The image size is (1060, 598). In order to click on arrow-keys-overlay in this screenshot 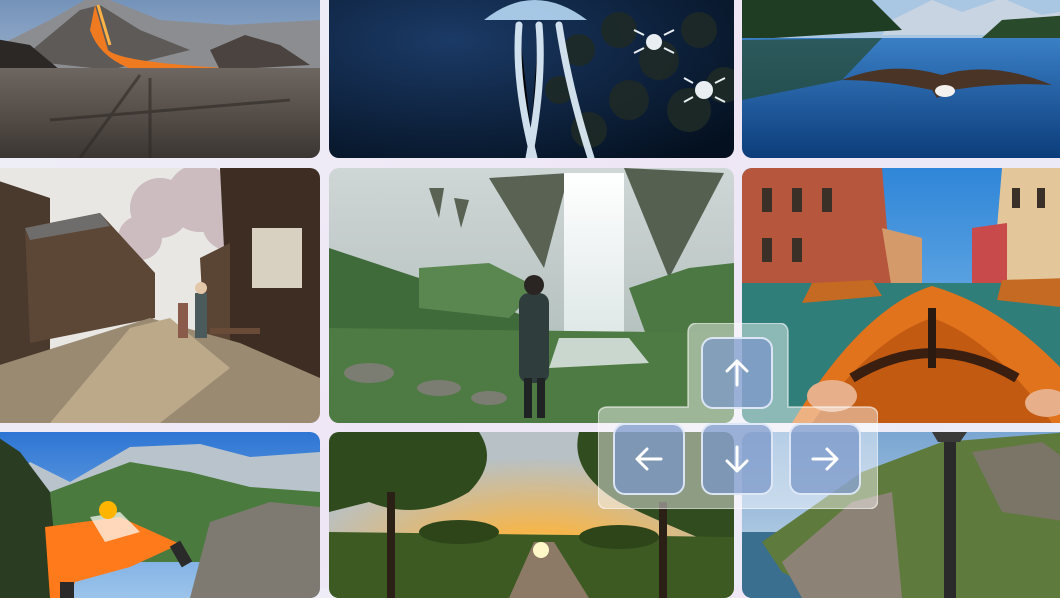, I will do `click(738, 416)`.